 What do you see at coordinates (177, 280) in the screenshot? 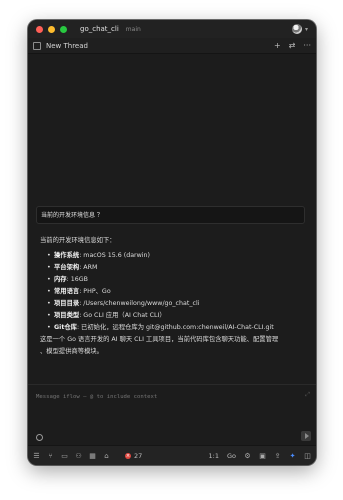
I see `list-item: 内存: 16GB` at bounding box center [177, 280].